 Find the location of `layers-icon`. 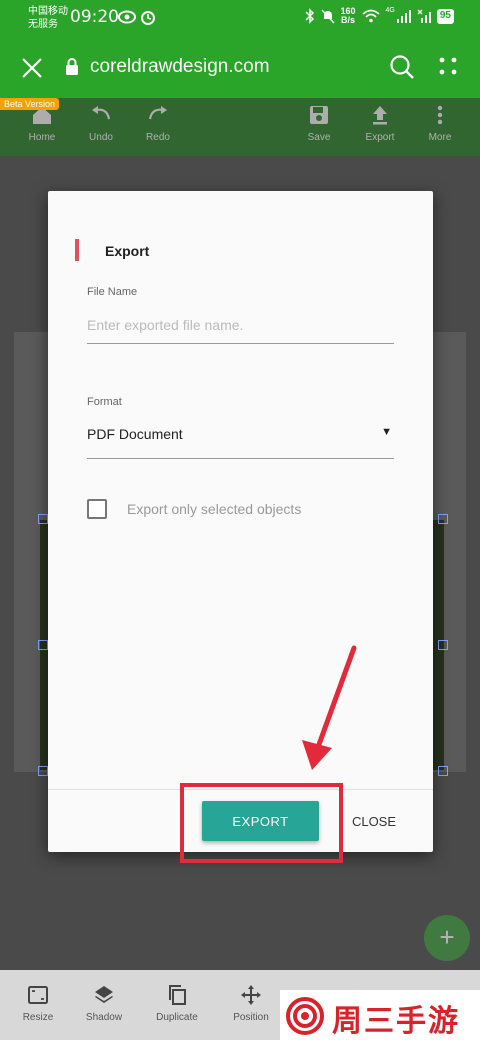

layers-icon is located at coordinates (104, 994).